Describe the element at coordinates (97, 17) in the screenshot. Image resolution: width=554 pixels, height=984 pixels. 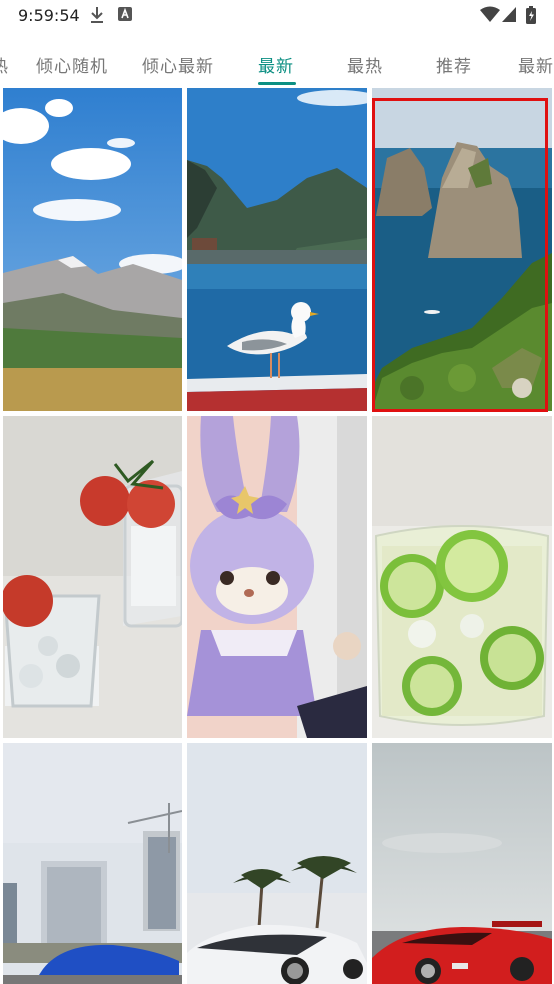
I see `download-icon` at that location.